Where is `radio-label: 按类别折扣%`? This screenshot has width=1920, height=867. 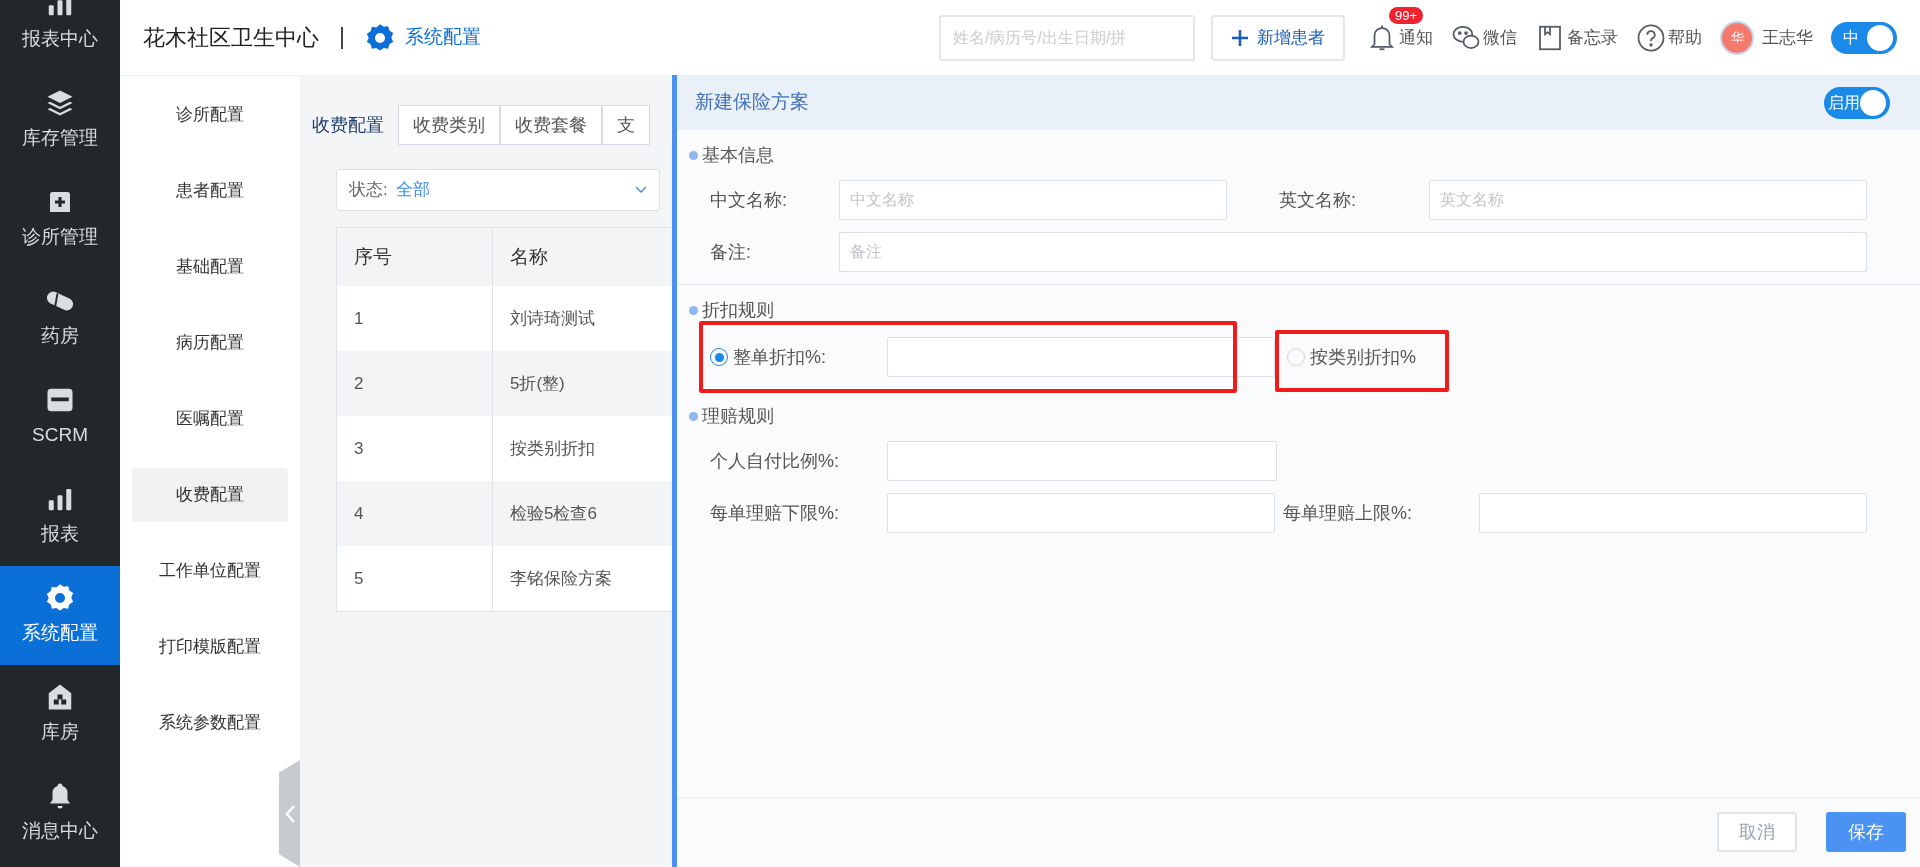
radio-label: 按类别折扣% is located at coordinates (1363, 357).